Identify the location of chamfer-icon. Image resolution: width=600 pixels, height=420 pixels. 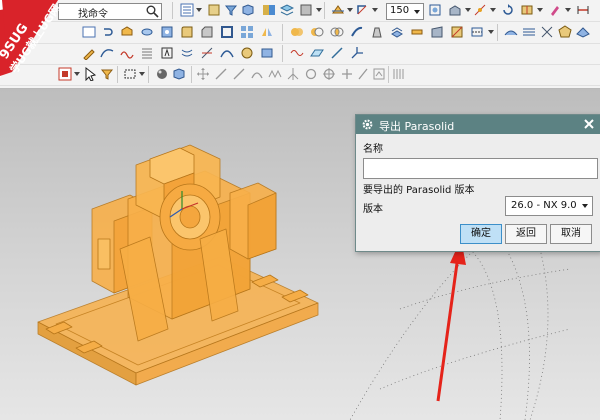
(207, 32).